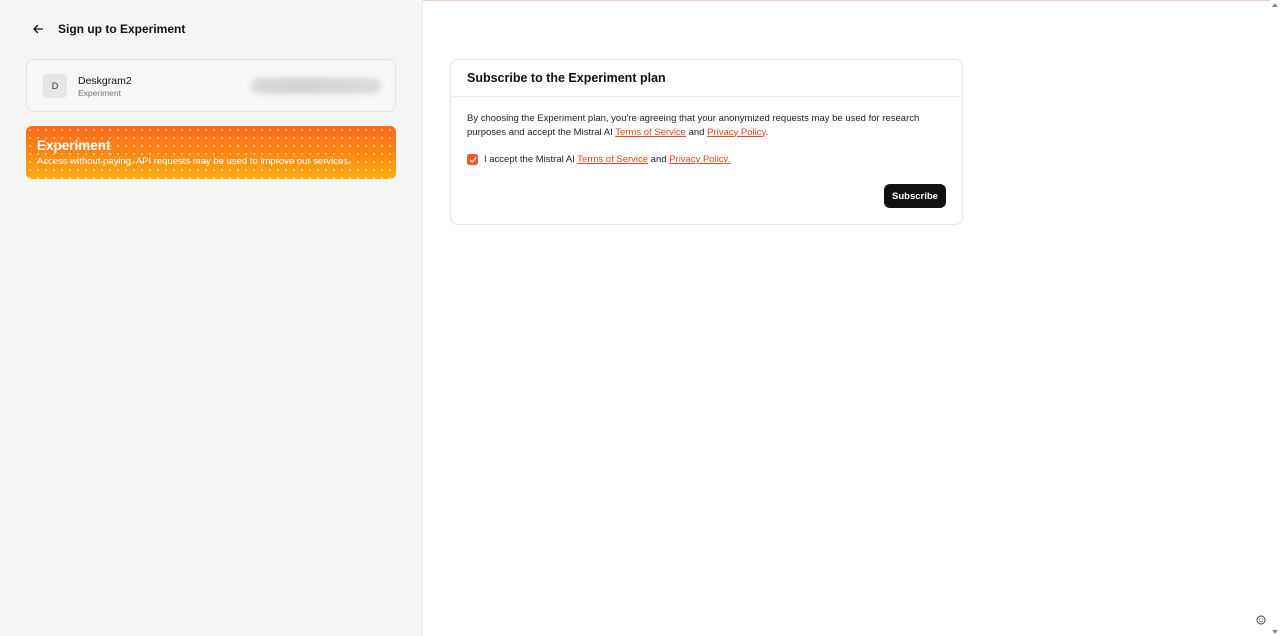 This screenshot has width=1280, height=636. I want to click on account-name: Deskgram2, so click(105, 81).